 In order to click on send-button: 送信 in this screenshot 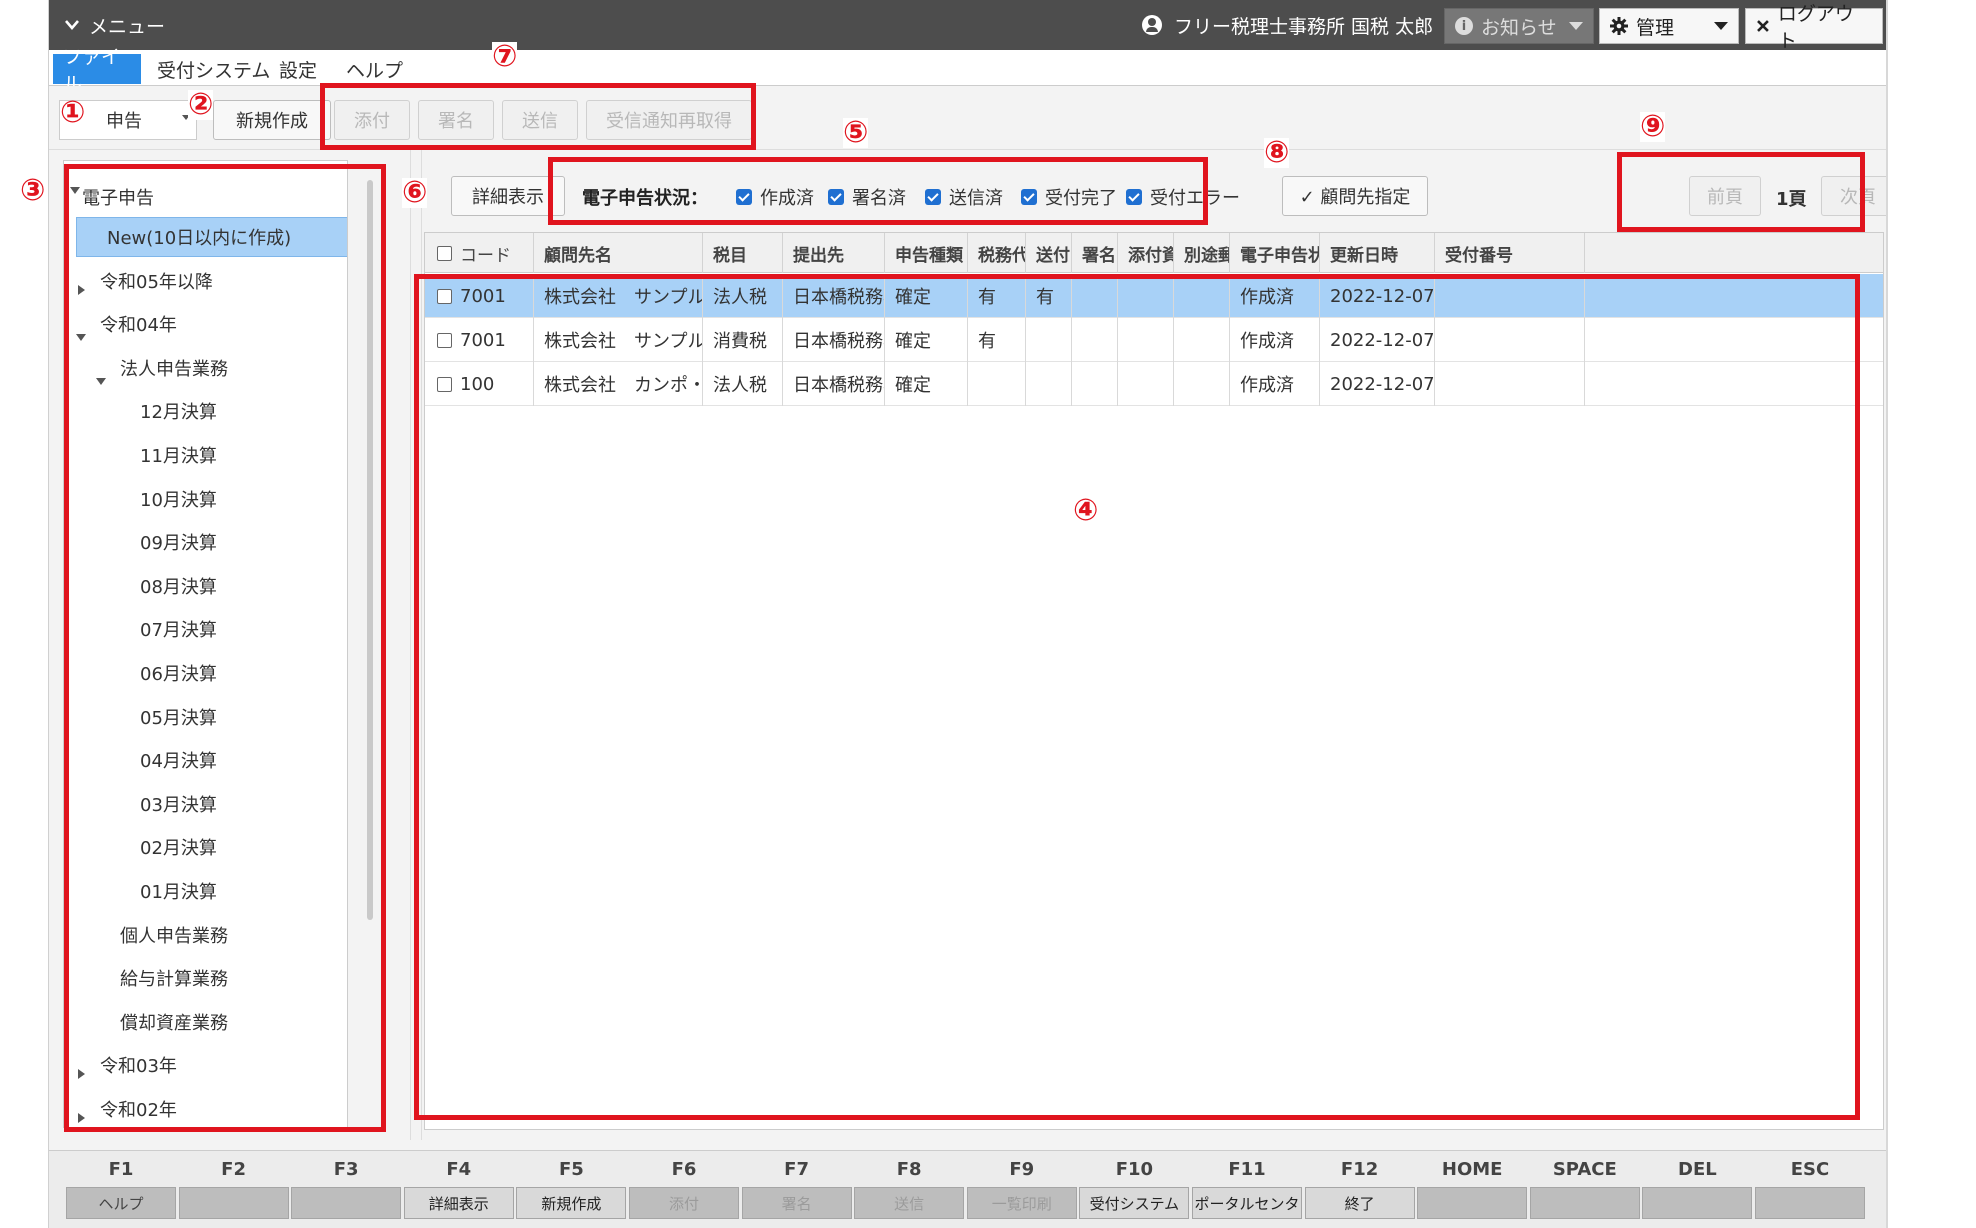, I will do `click(540, 120)`.